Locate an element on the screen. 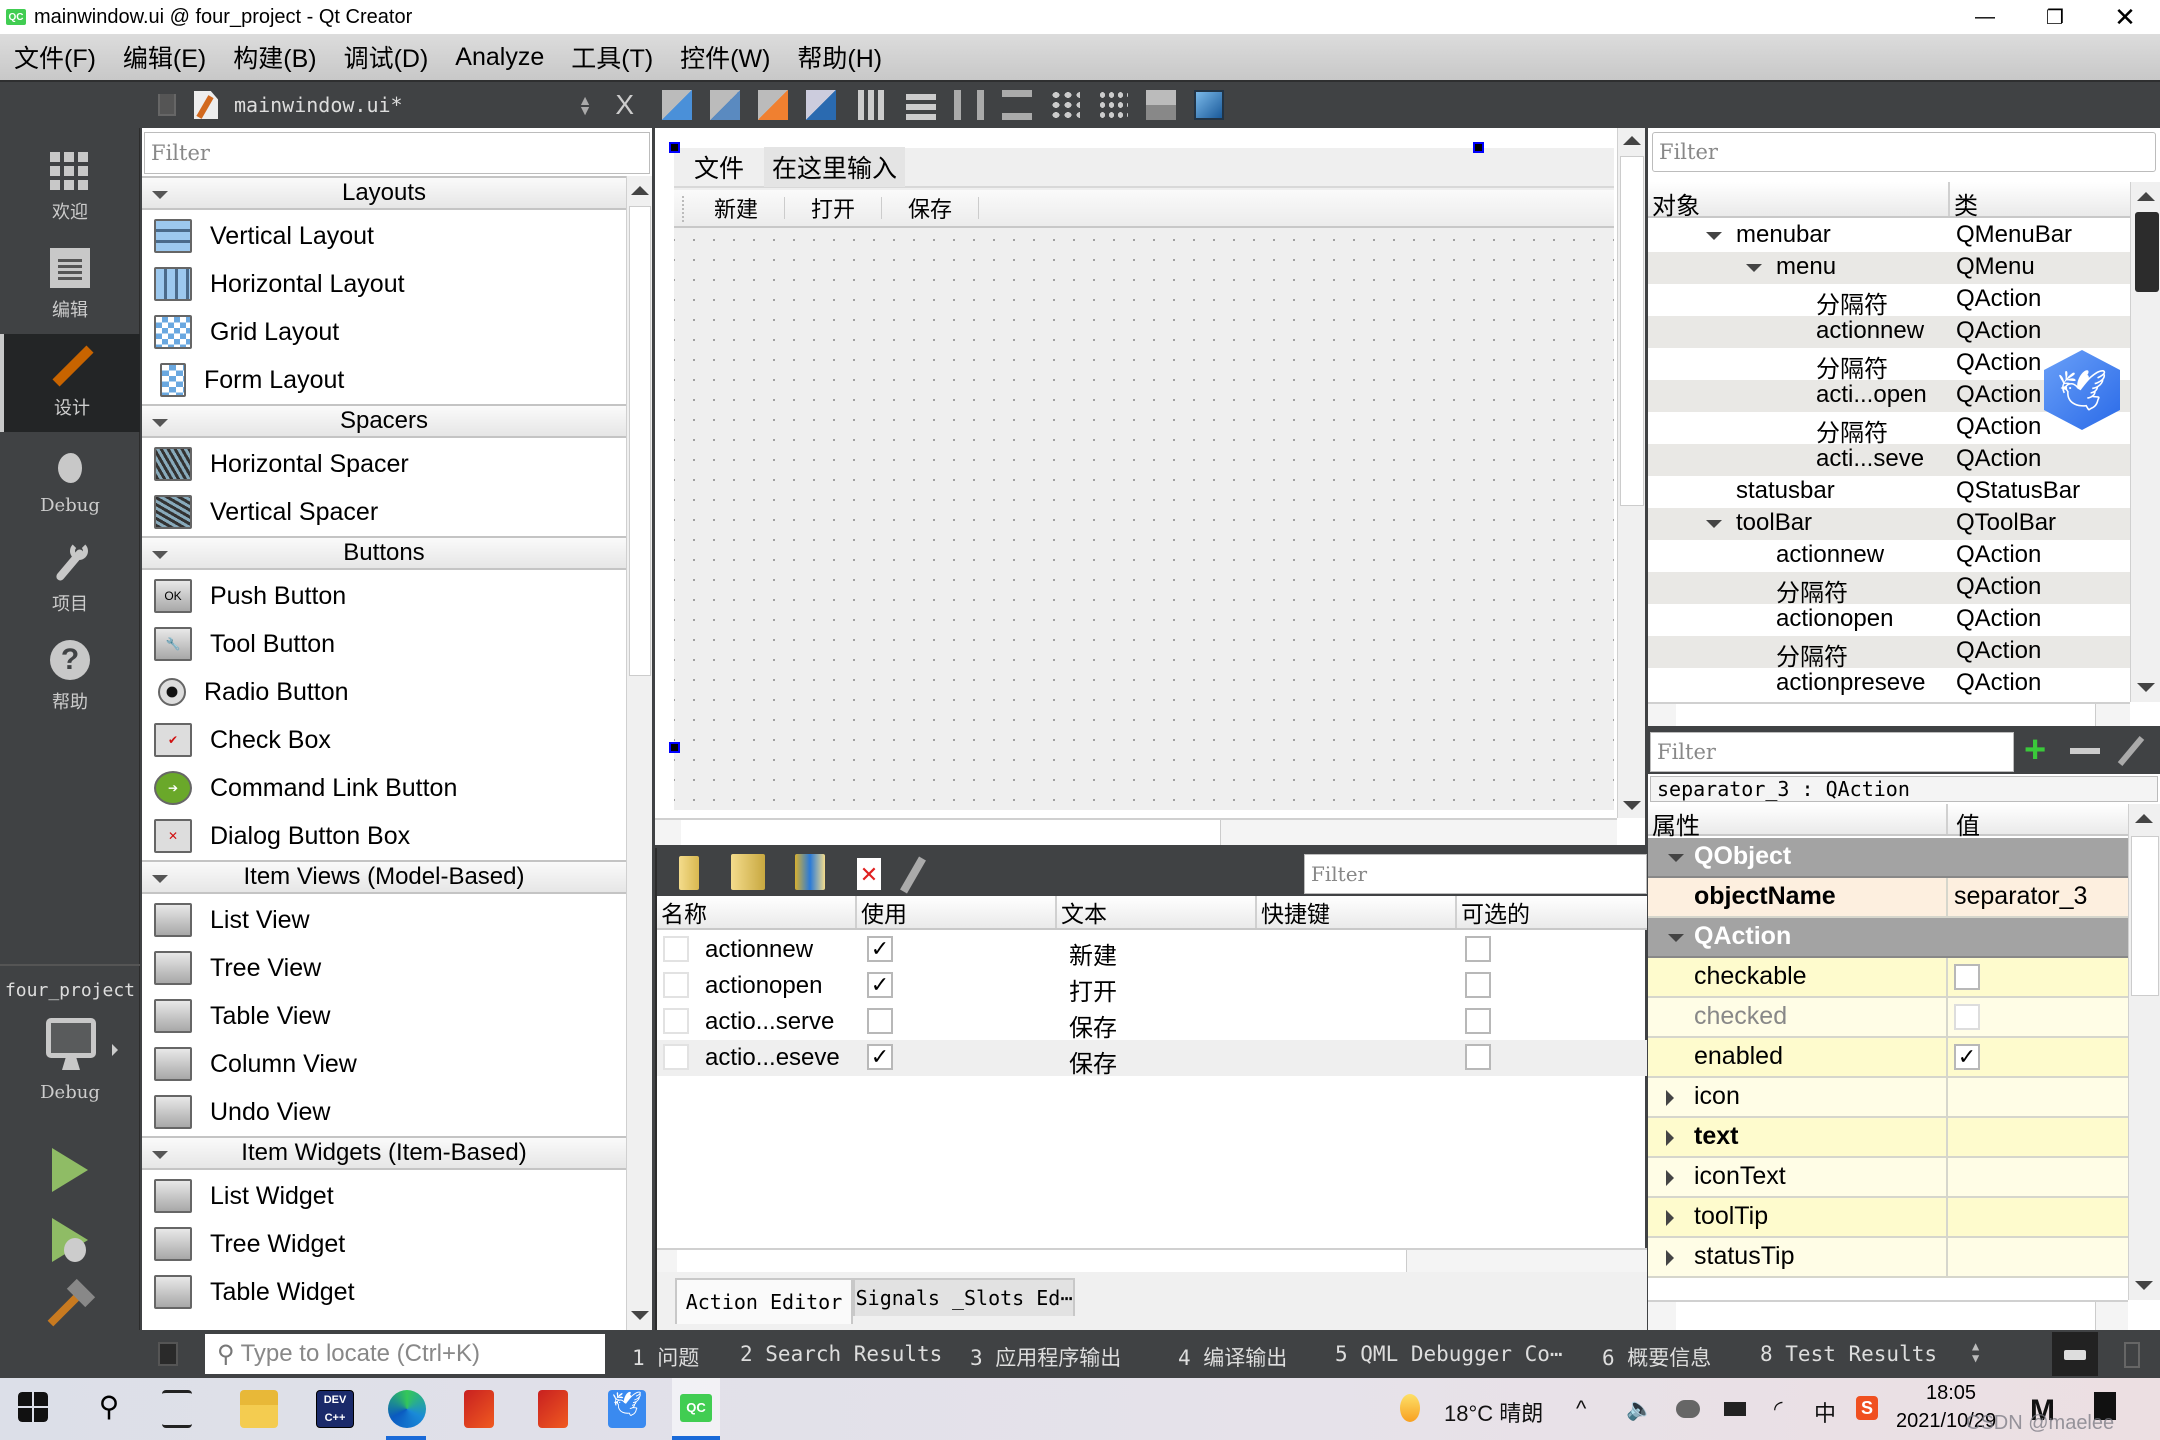 Image resolution: width=2160 pixels, height=1440 pixels. action-row: actio...eseve ✓ 保存 is located at coordinates (1152, 1059).